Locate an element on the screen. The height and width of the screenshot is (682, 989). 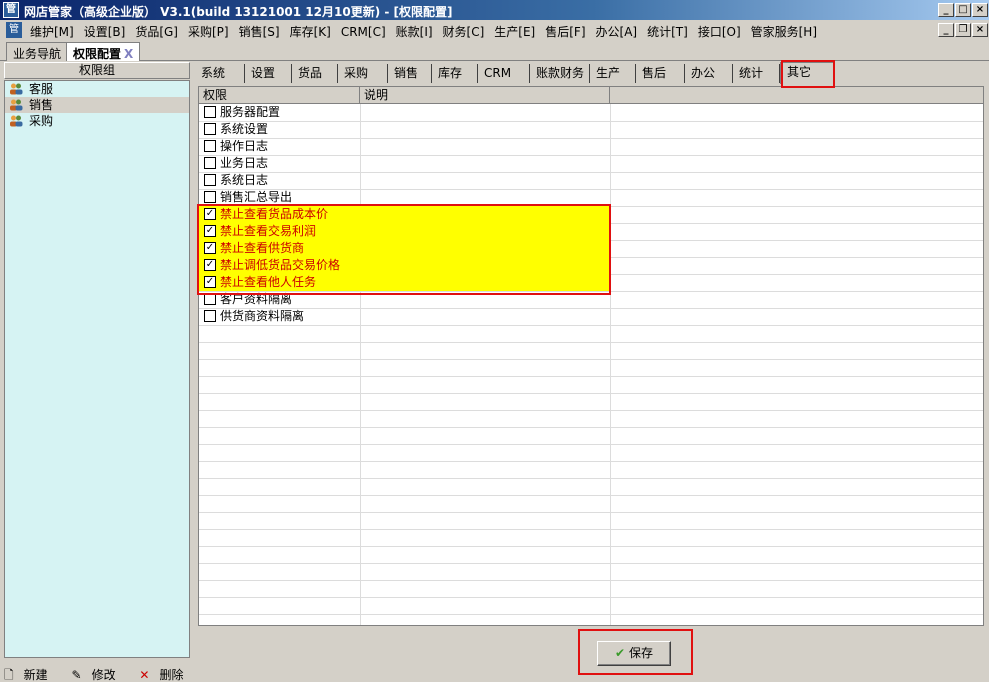
app-icon: 管 is located at coordinates (11, 10).